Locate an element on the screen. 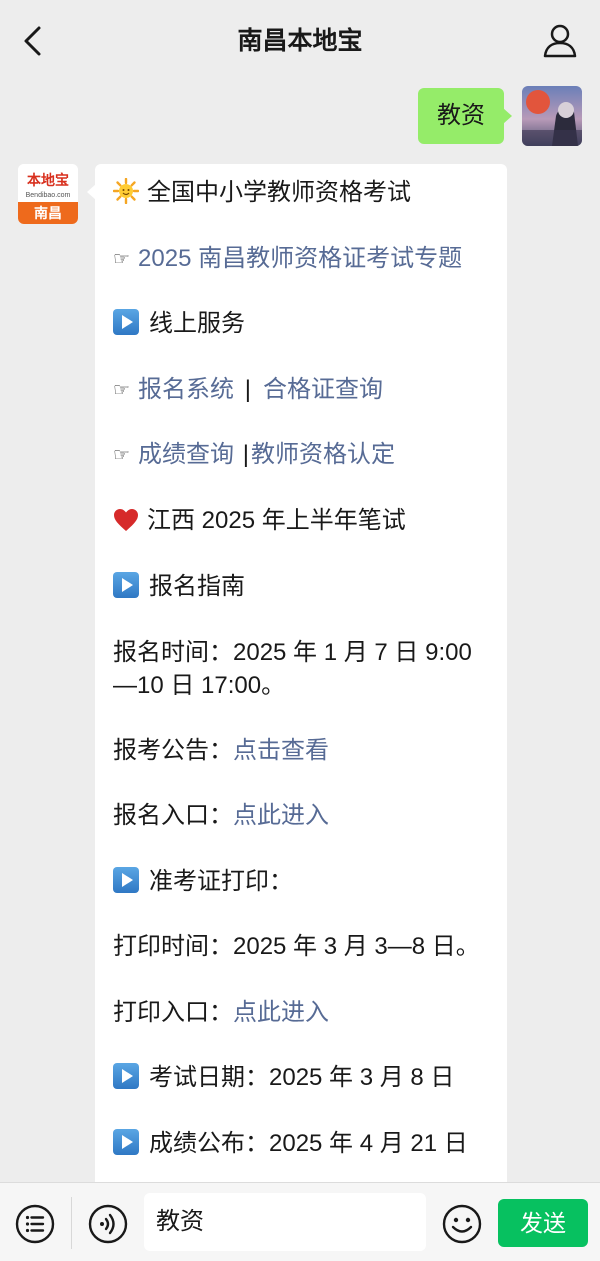  line-score-links: ☞ 成绩查询 |教师资格认定 is located at coordinates (302, 455).